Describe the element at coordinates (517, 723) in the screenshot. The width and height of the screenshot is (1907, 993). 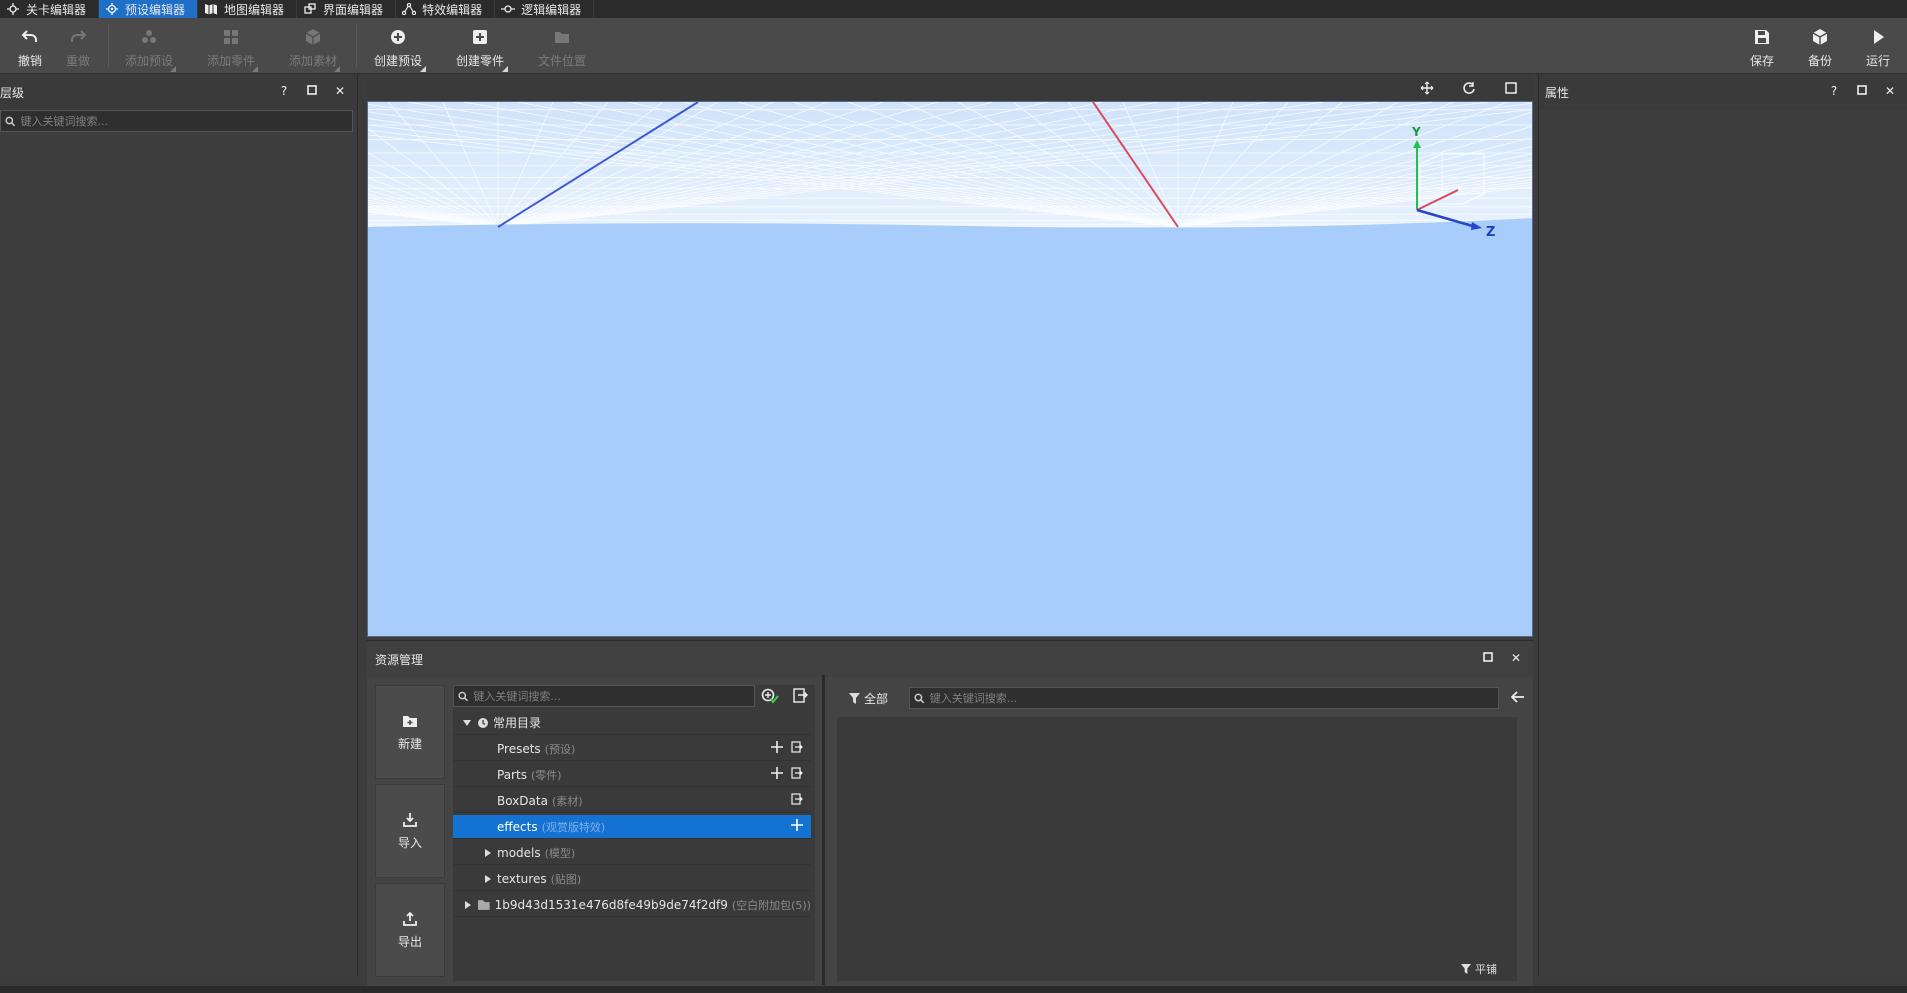
I see `tree-root-label: 常用目录` at that location.